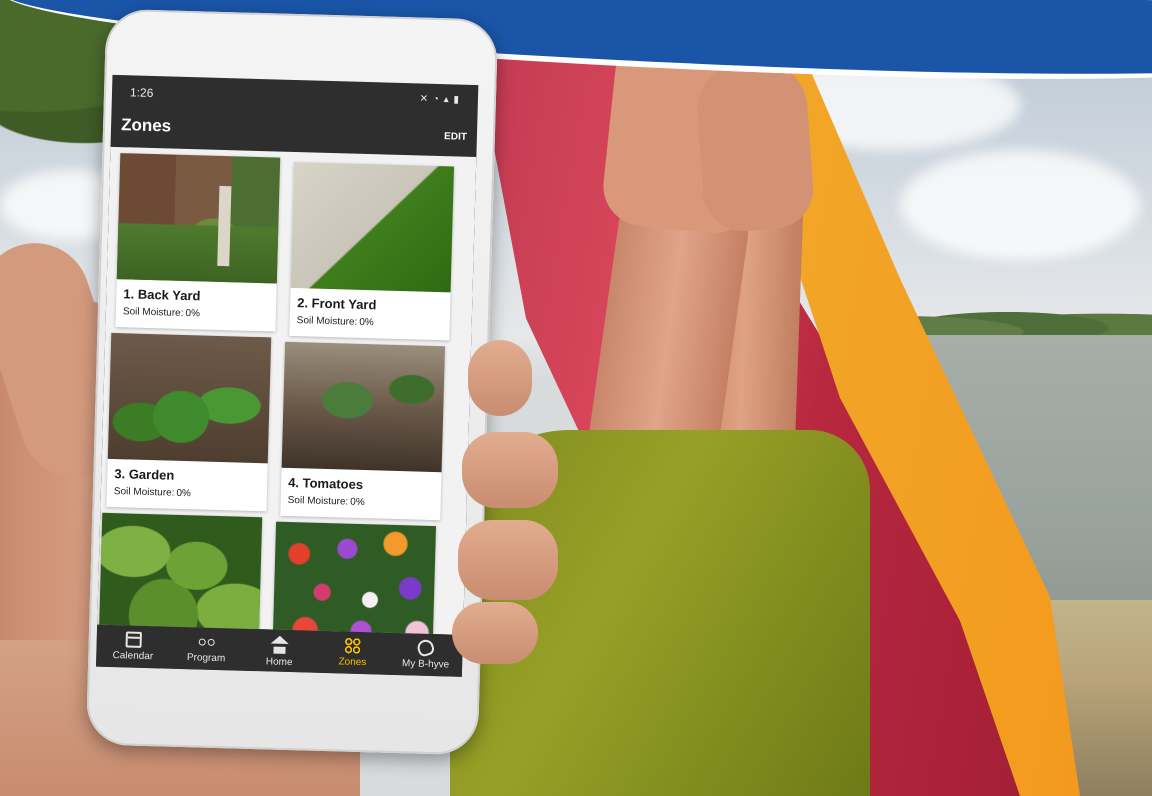 The image size is (1152, 796). I want to click on nav-label: Calendar, so click(133, 656).